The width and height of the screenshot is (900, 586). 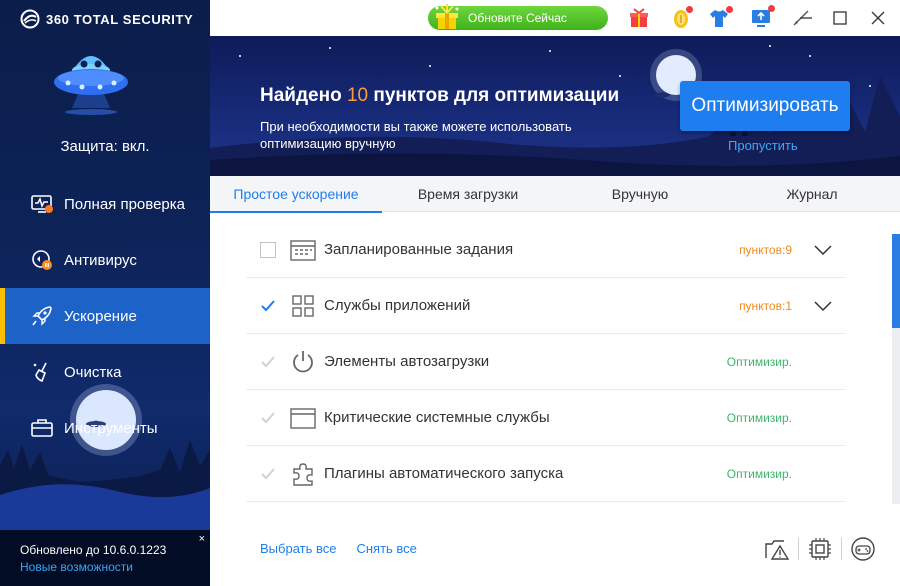 What do you see at coordinates (202, 539) in the screenshot?
I see `footer-close-icon: ×` at bounding box center [202, 539].